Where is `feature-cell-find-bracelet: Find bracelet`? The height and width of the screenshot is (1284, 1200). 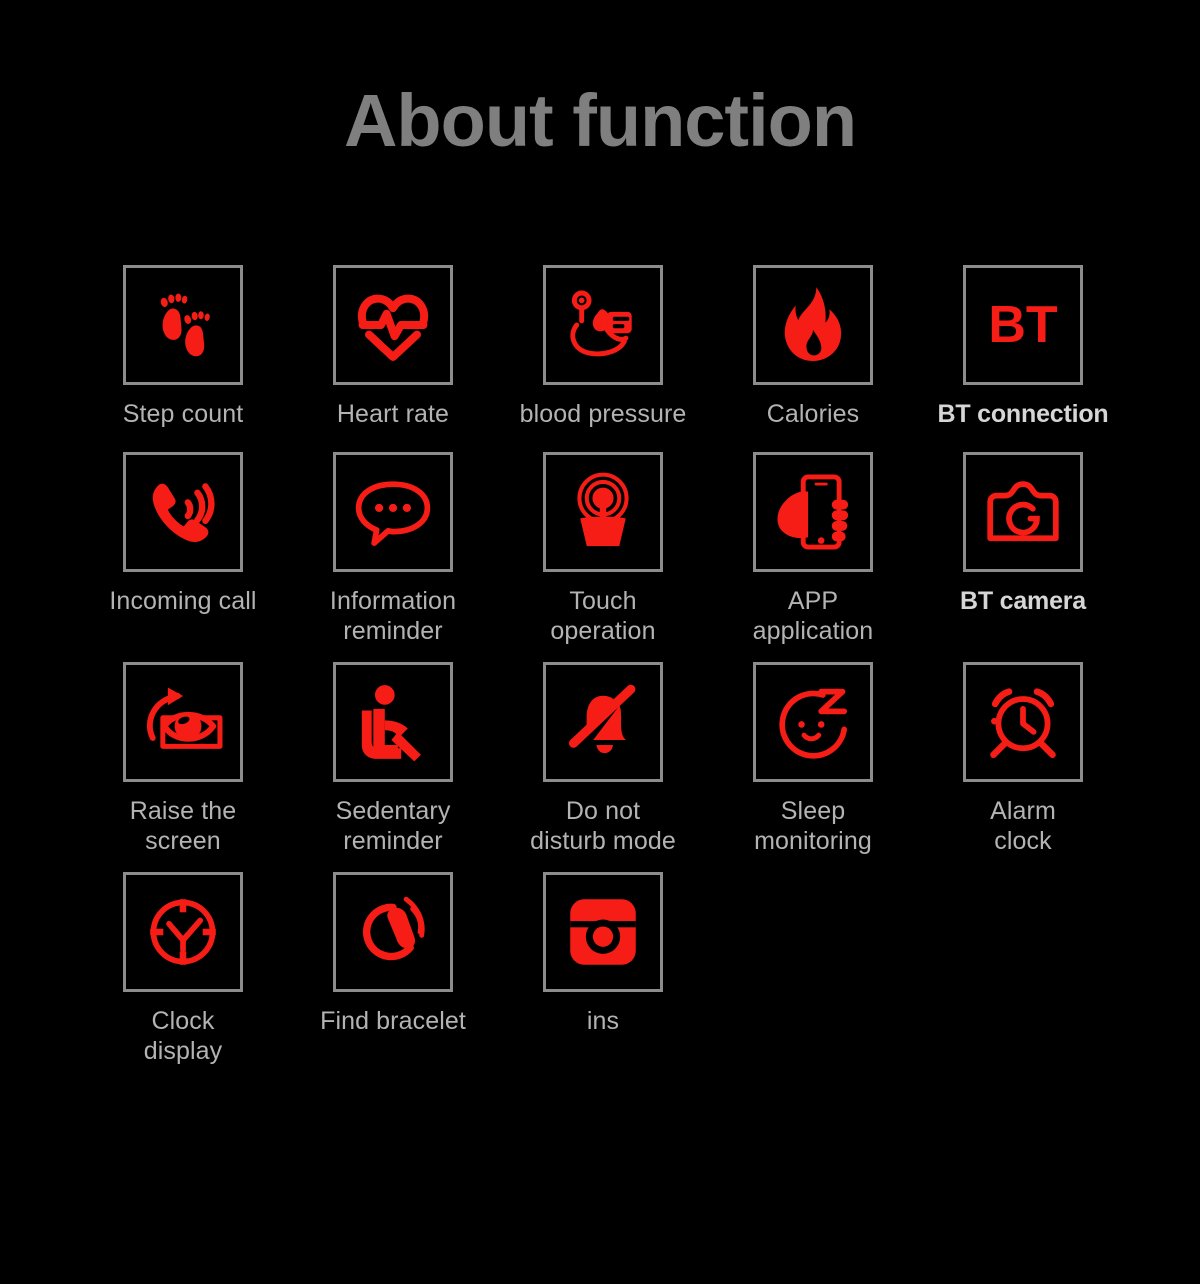
feature-cell-find-bracelet: Find bracelet is located at coordinates (393, 969).